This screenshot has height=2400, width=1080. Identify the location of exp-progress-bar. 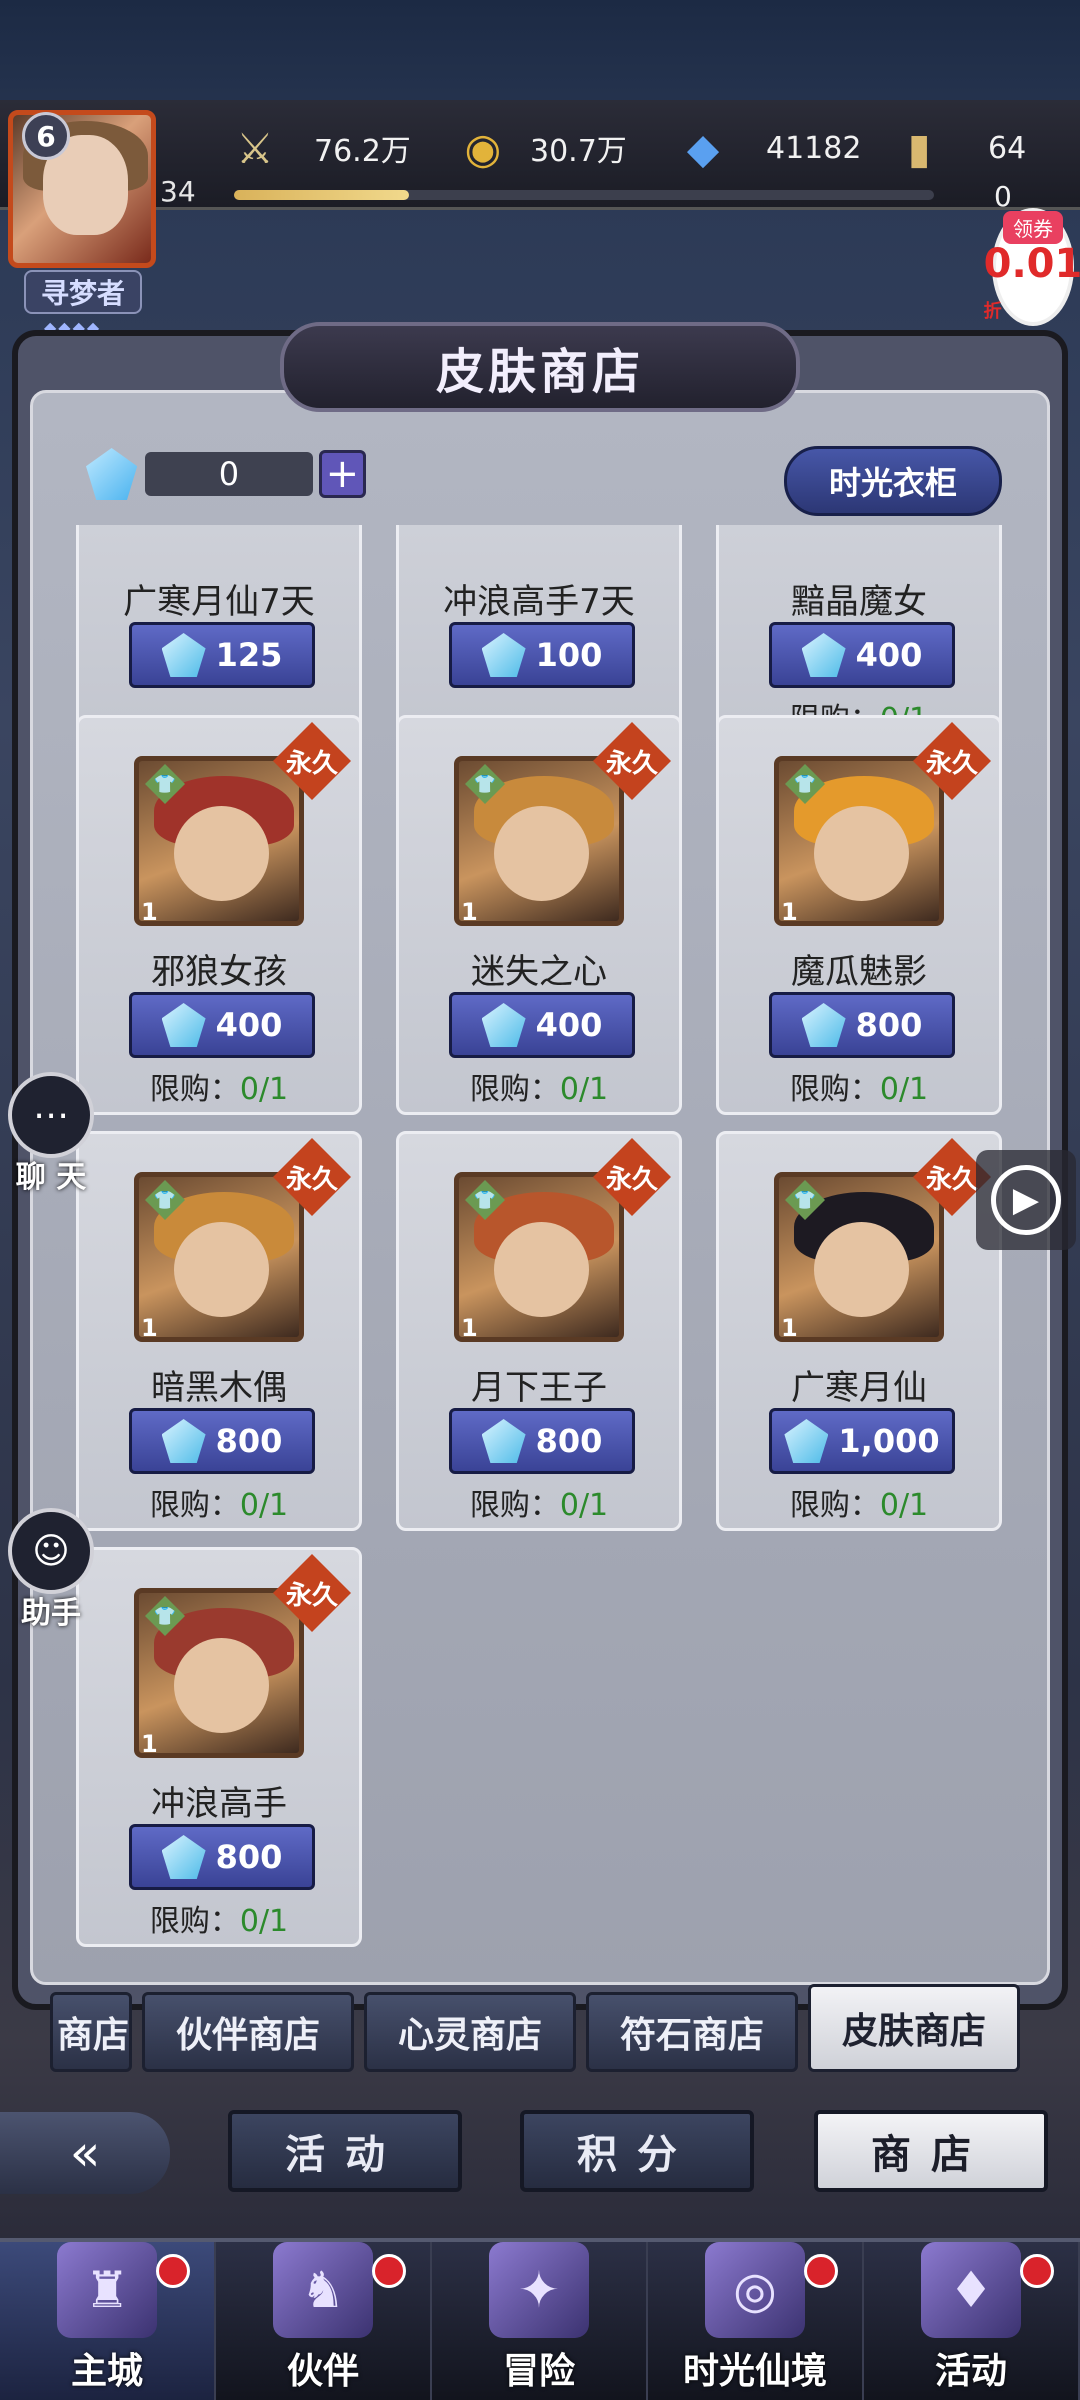
(584, 195).